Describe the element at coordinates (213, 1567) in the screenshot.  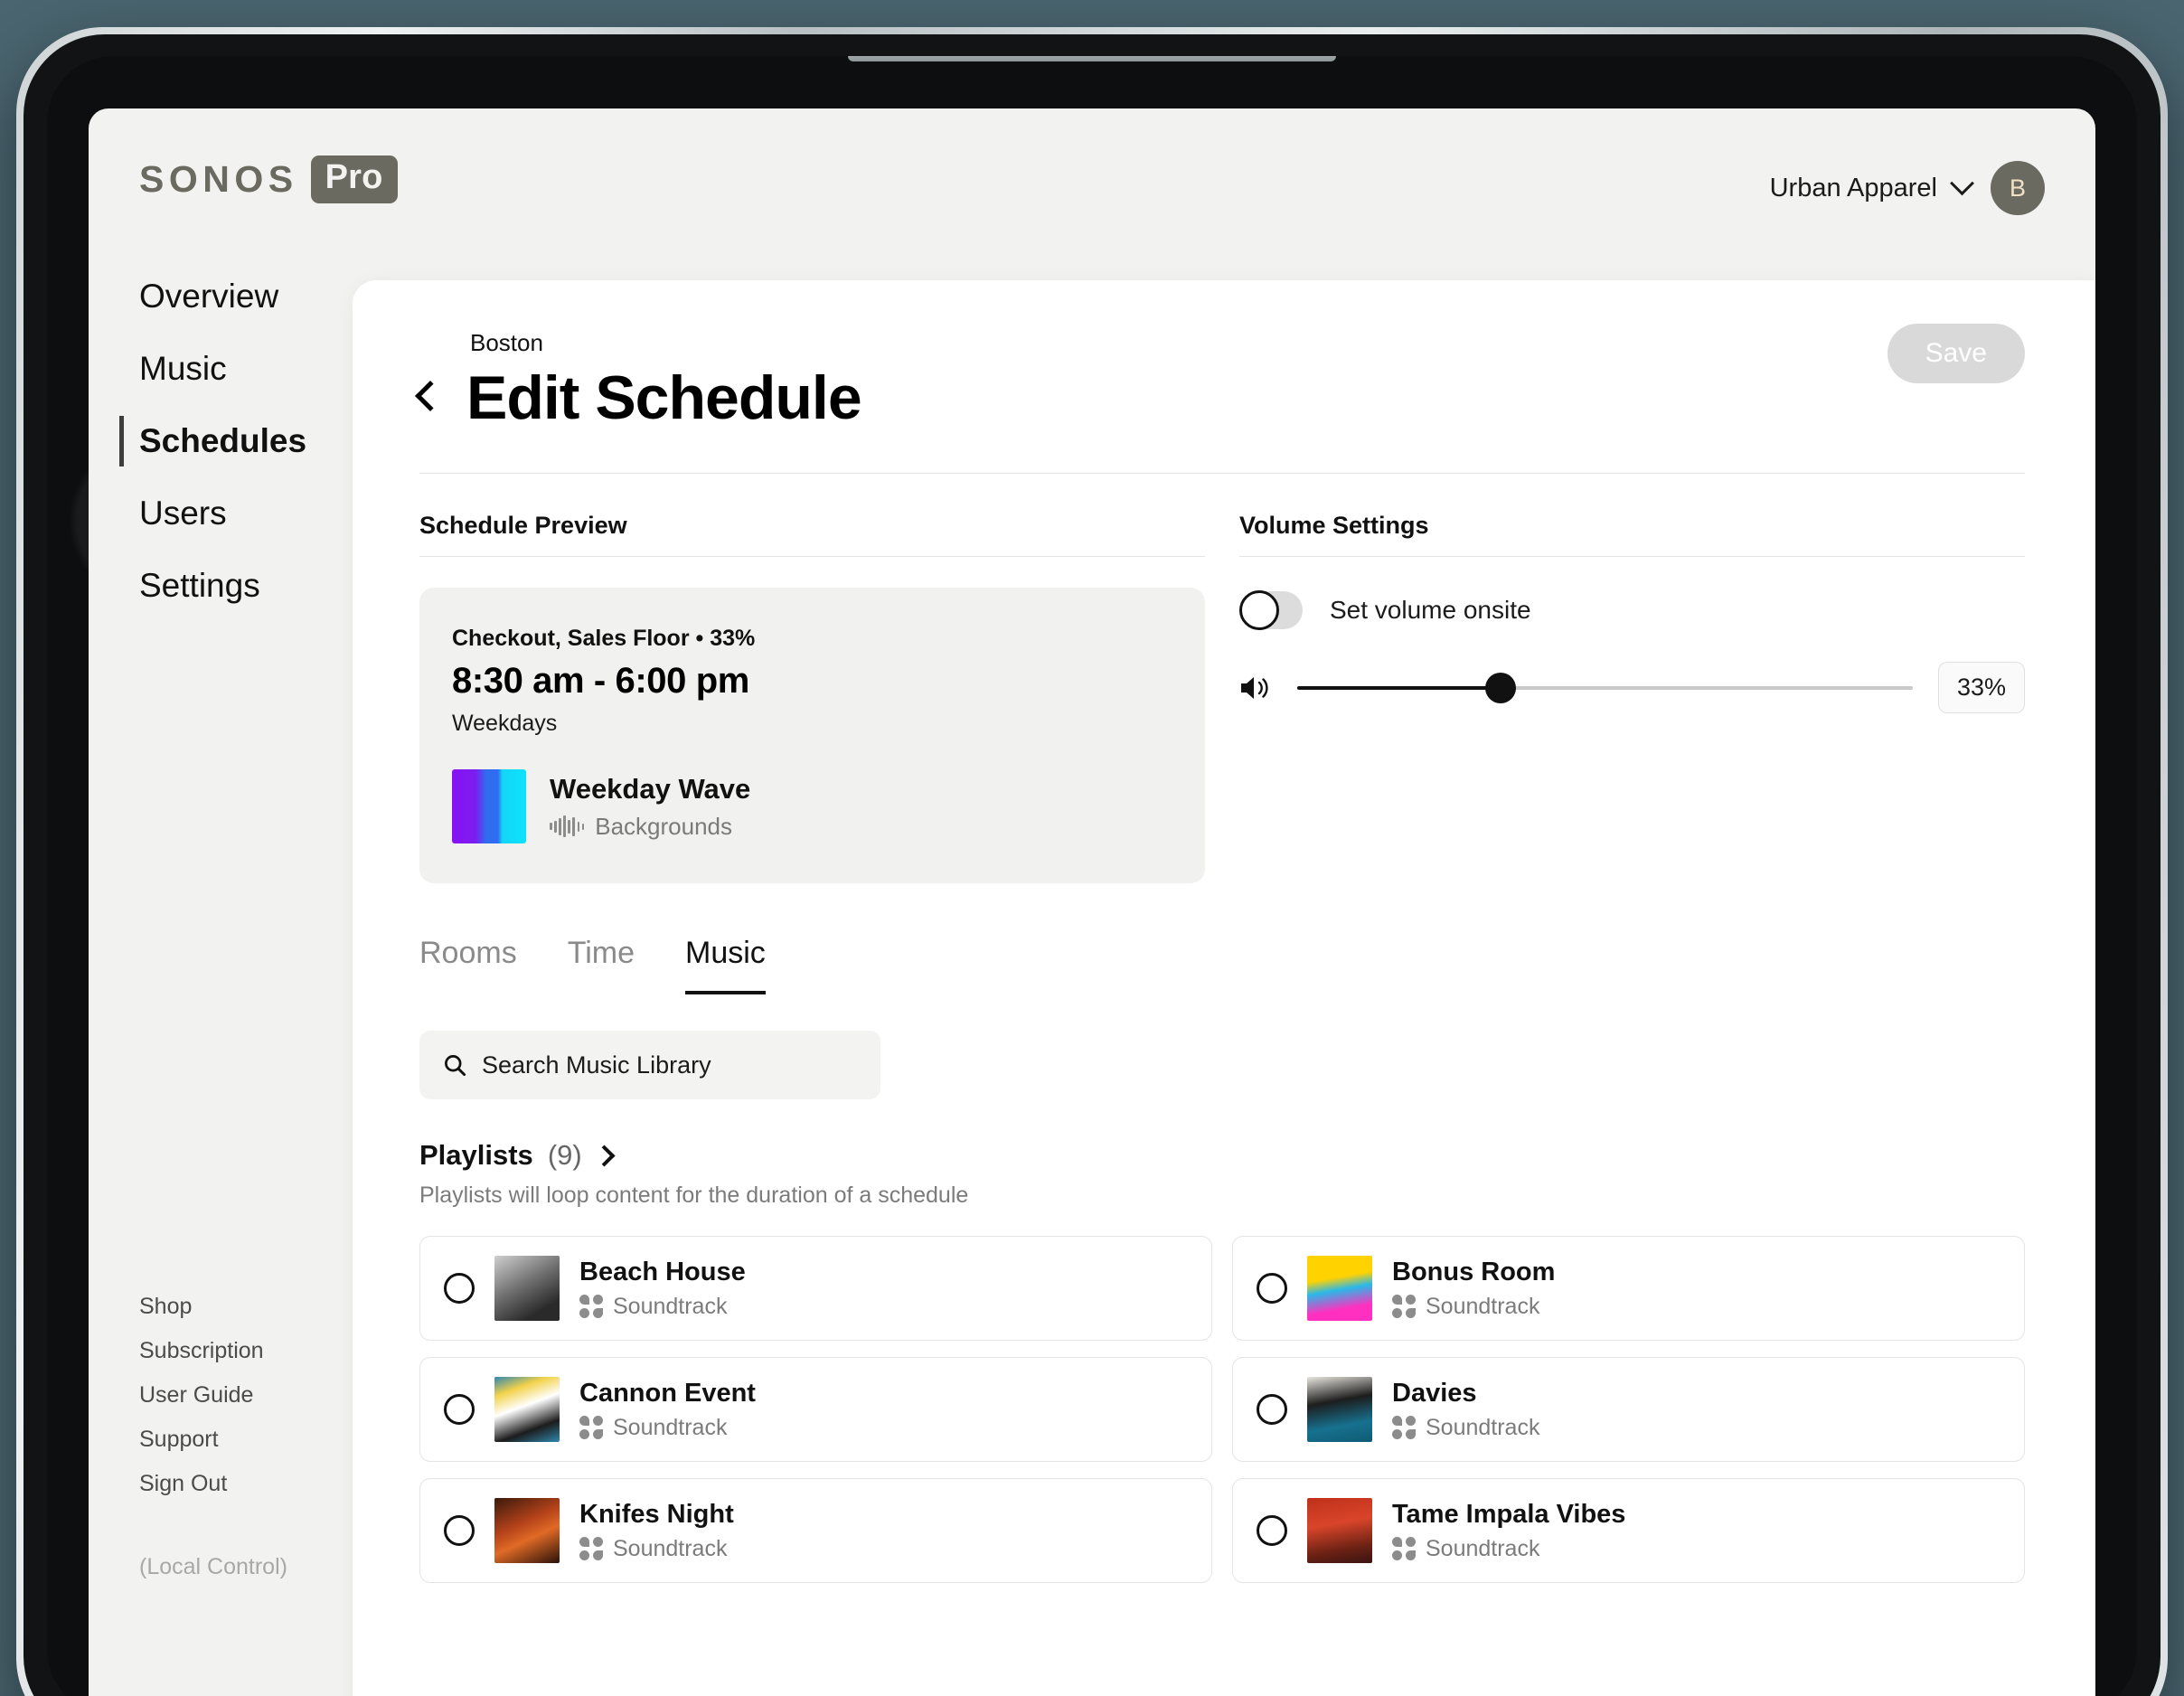
I see `local-control-label: (Local Control)` at that location.